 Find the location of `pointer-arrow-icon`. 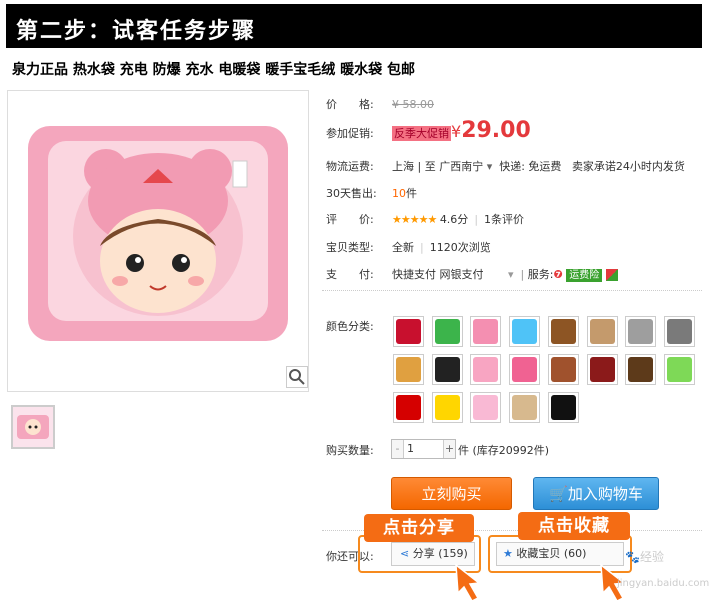

pointer-arrow-icon is located at coordinates (468, 582).